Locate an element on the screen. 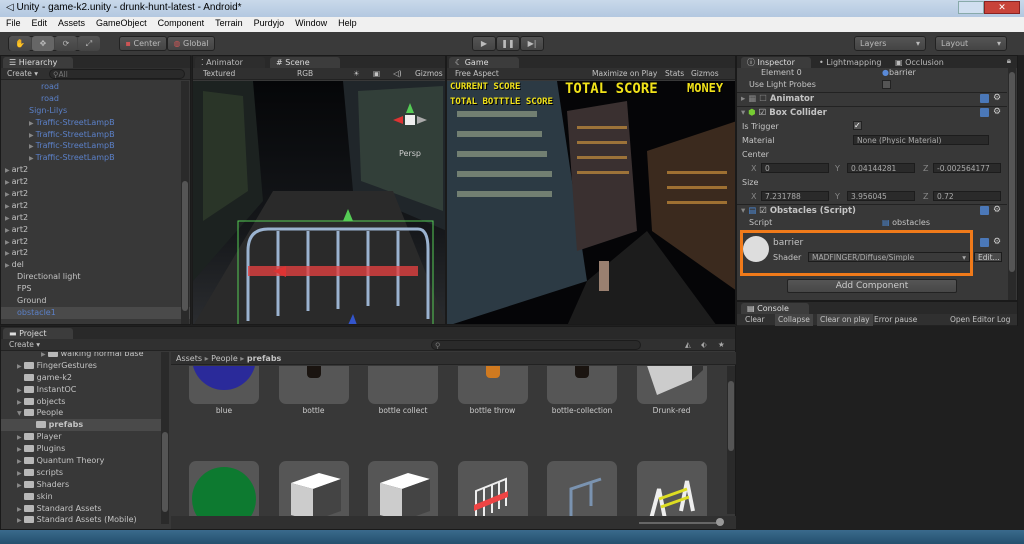 The height and width of the screenshot is (544, 1024). menu-gameobject: GameObject is located at coordinates (121, 24).